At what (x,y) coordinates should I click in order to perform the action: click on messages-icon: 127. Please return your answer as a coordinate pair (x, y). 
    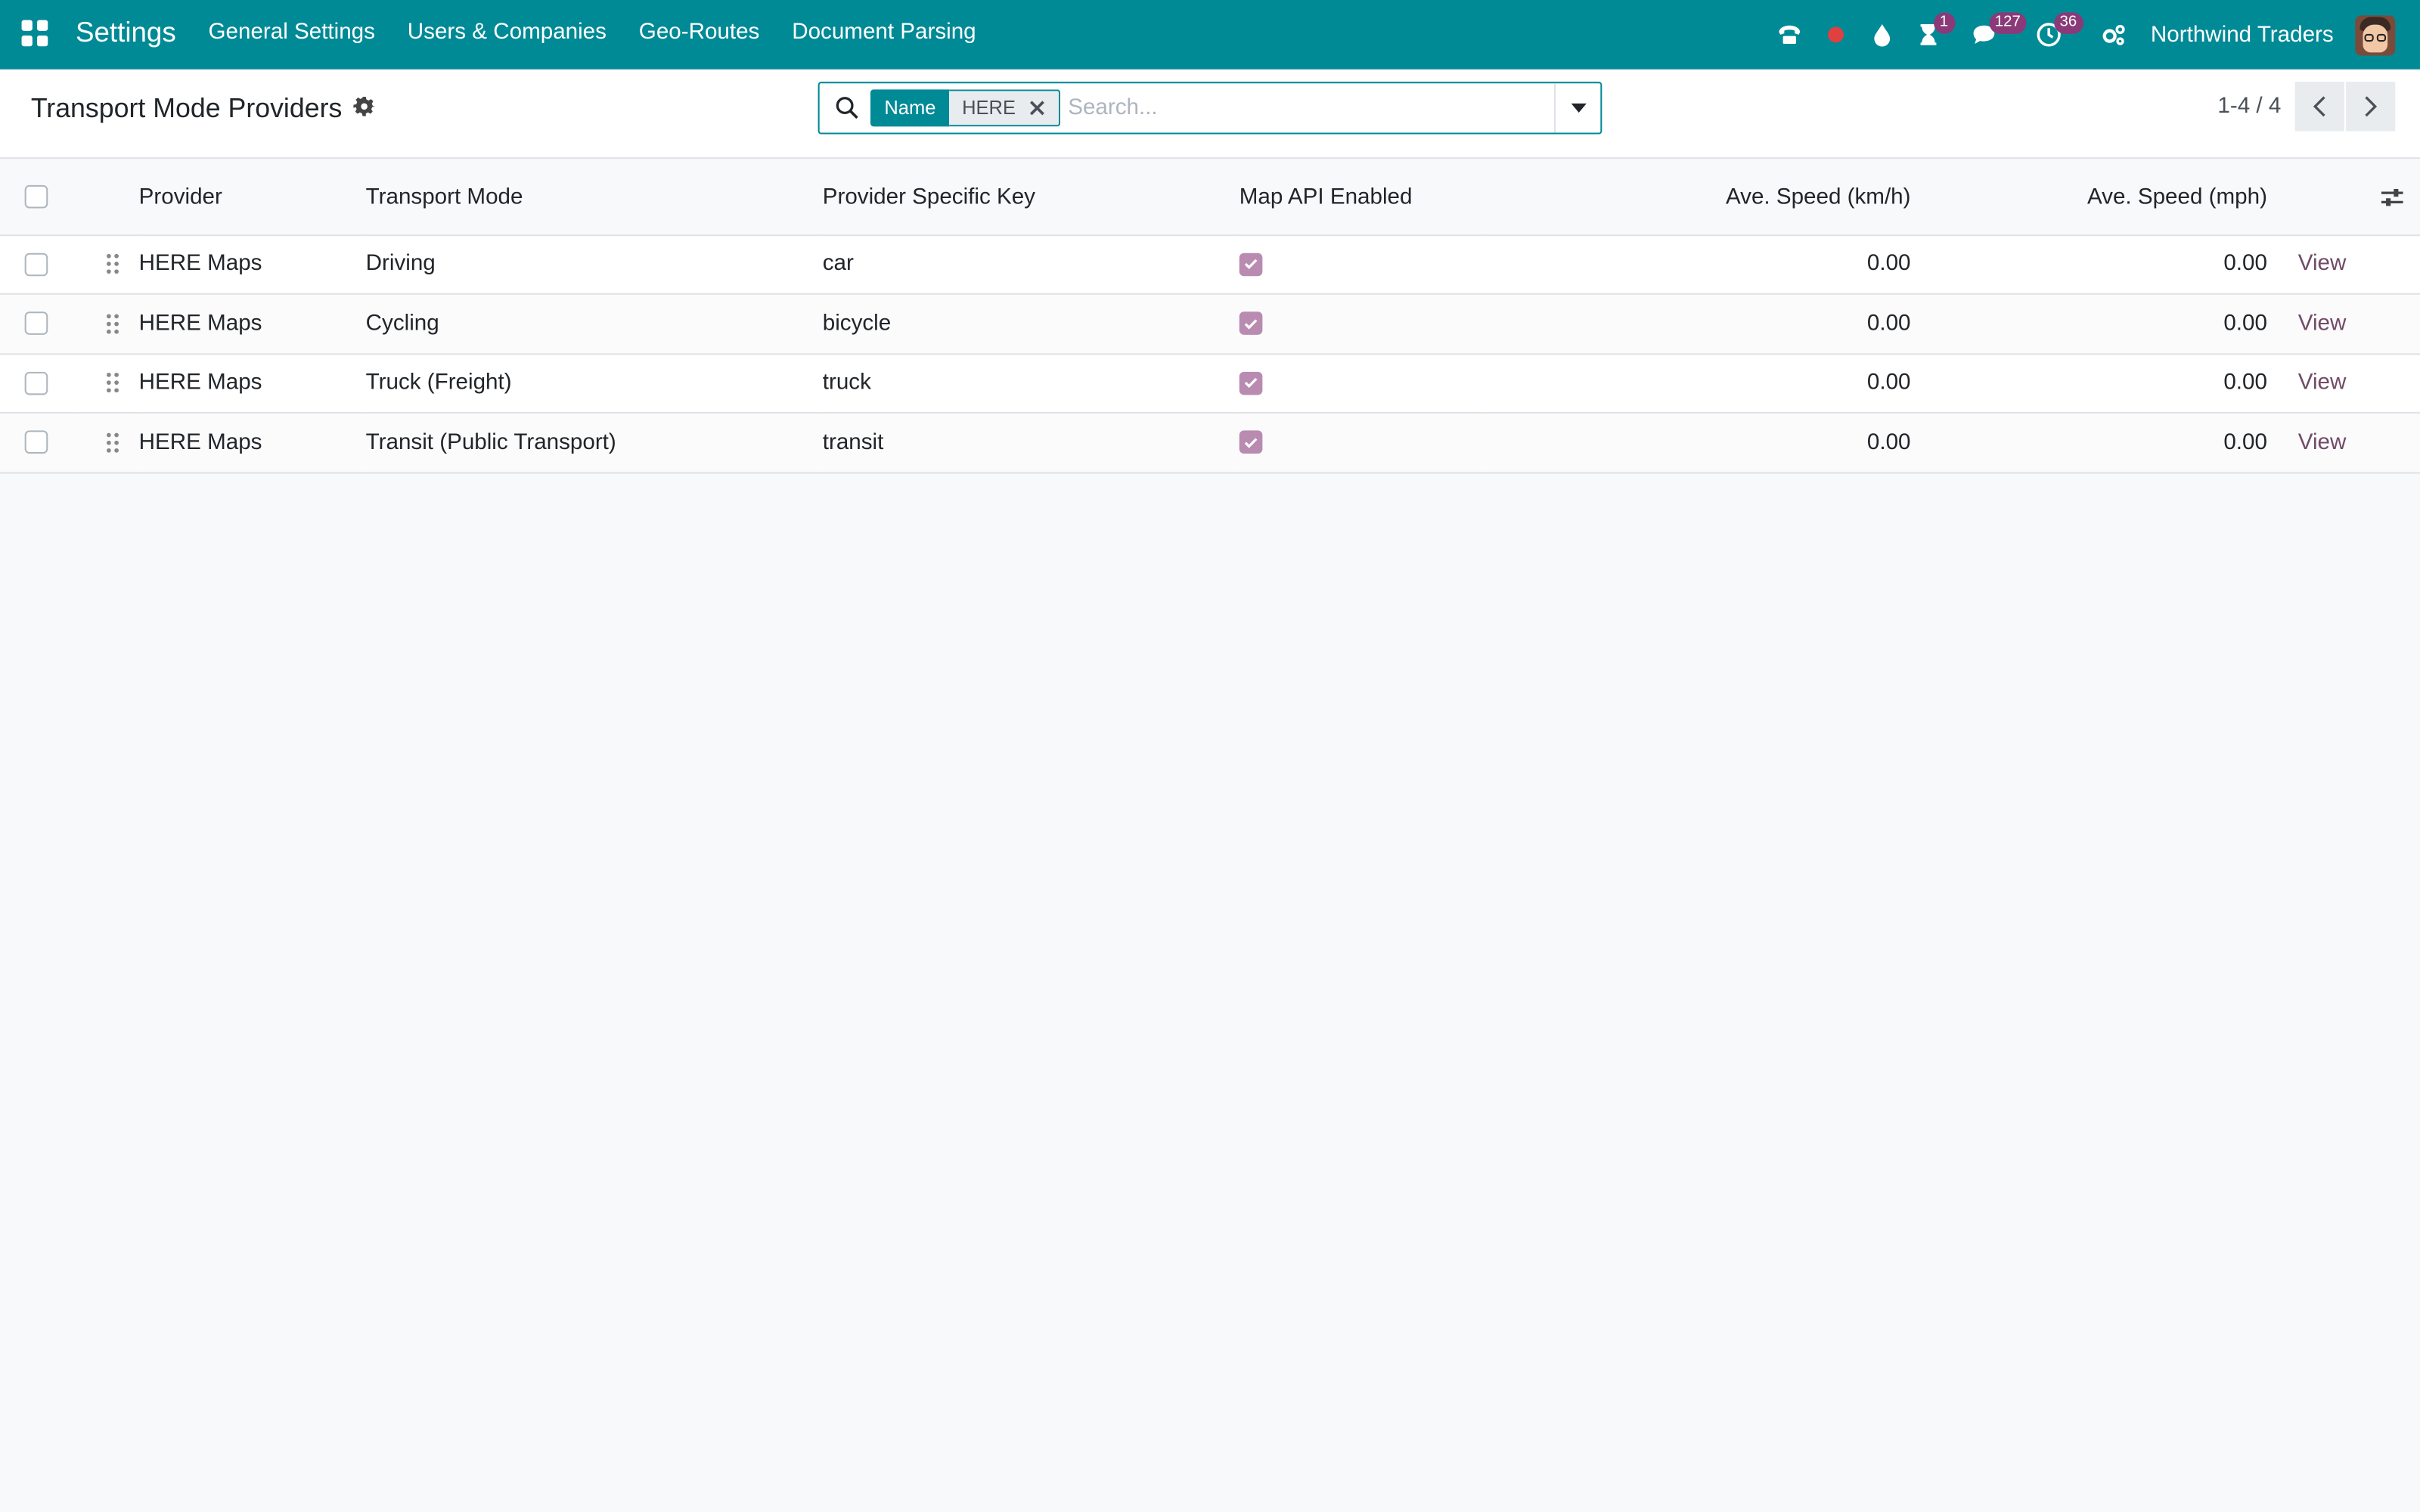
    Looking at the image, I should click on (1995, 35).